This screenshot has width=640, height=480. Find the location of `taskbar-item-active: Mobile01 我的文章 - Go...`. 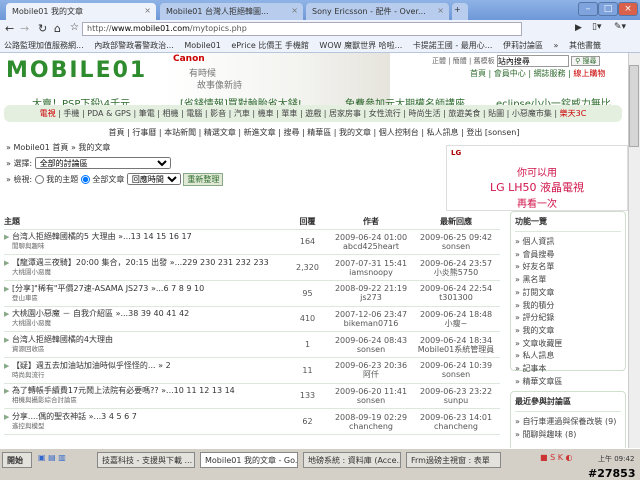

taskbar-item-active: Mobile01 我的文章 - Go... is located at coordinates (249, 460).